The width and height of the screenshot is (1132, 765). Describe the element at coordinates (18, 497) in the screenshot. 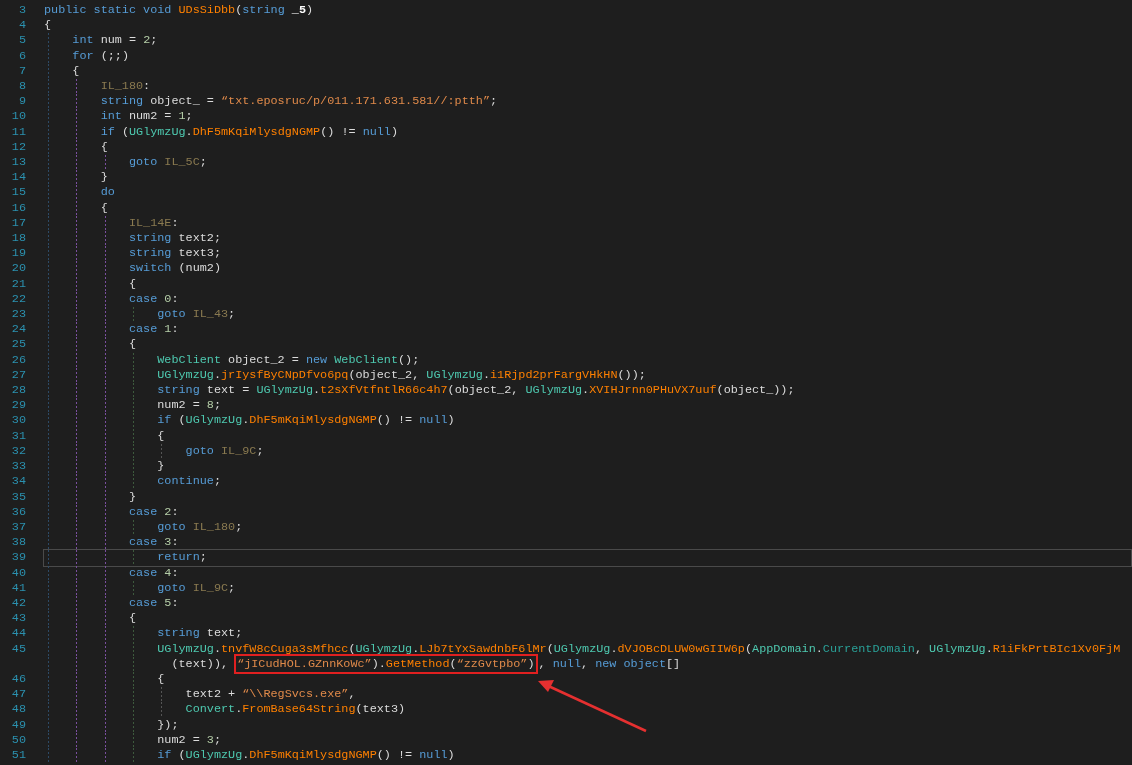

I see `line-number: 35` at that location.